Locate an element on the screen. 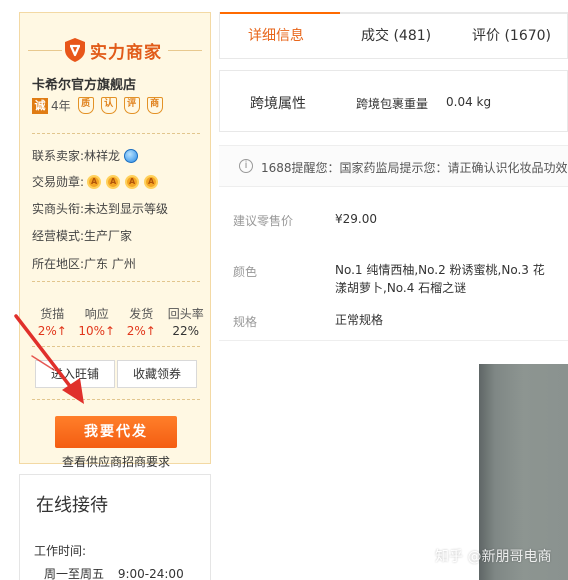  package-weight-label: 跨境包裹重量 is located at coordinates (392, 104).